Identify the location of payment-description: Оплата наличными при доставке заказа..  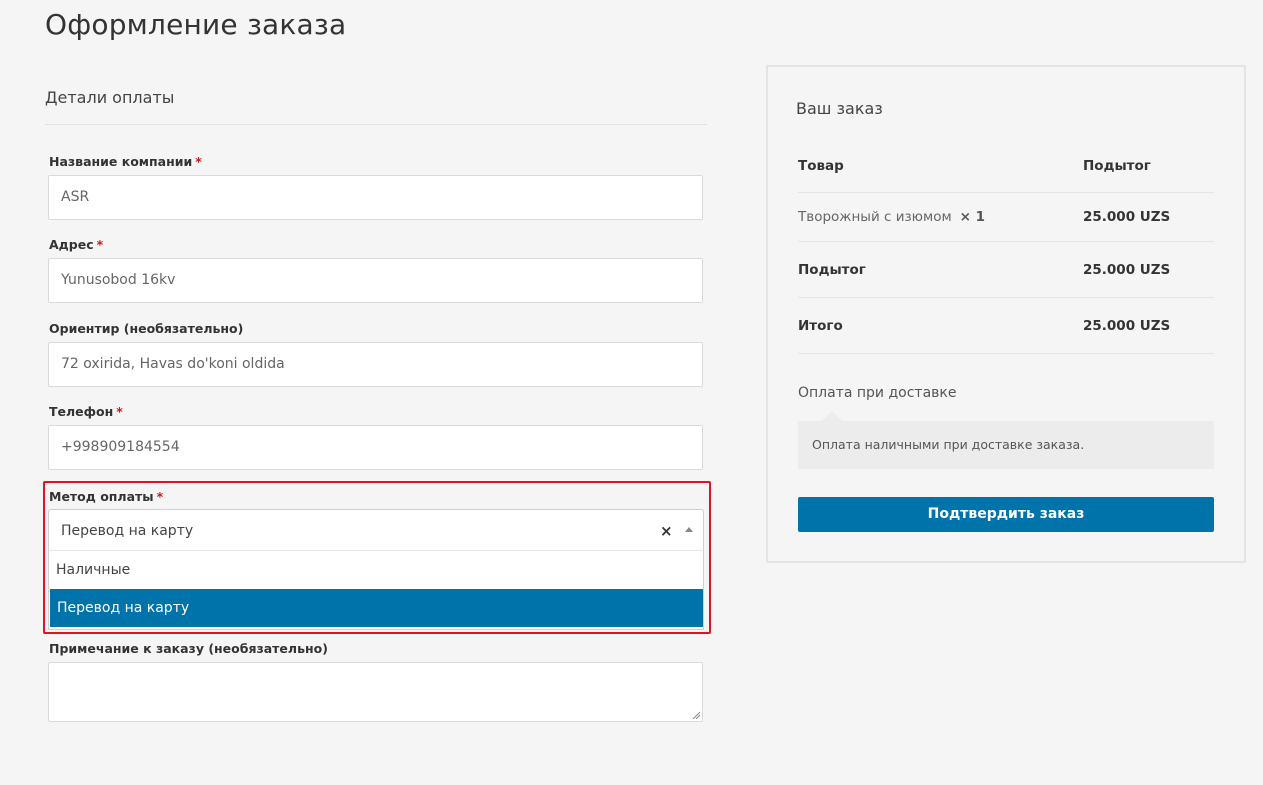
(1006, 440).